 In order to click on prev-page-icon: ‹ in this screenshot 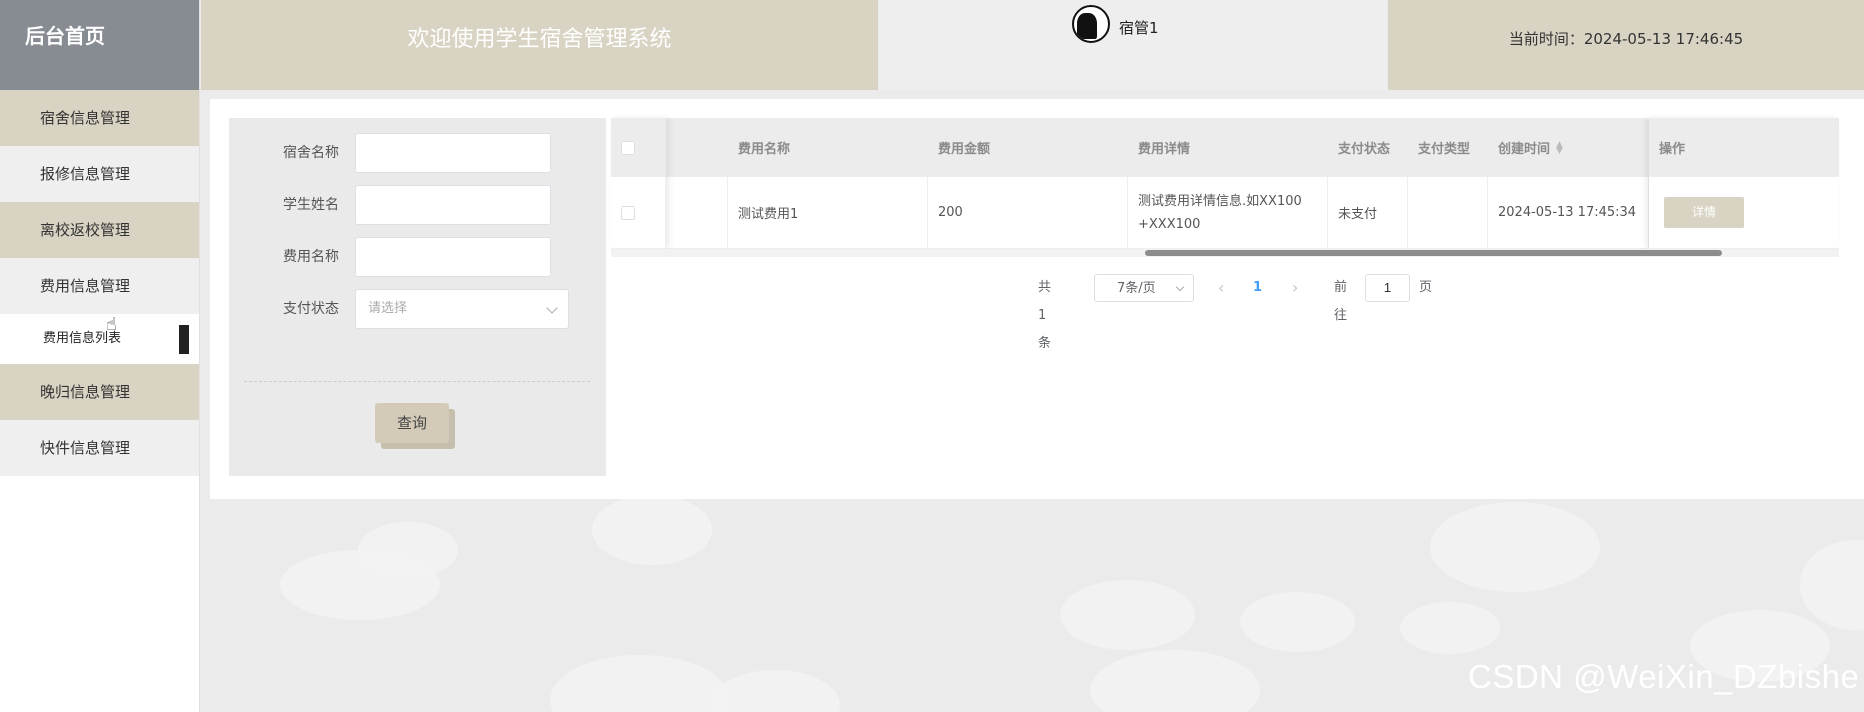, I will do `click(1221, 288)`.